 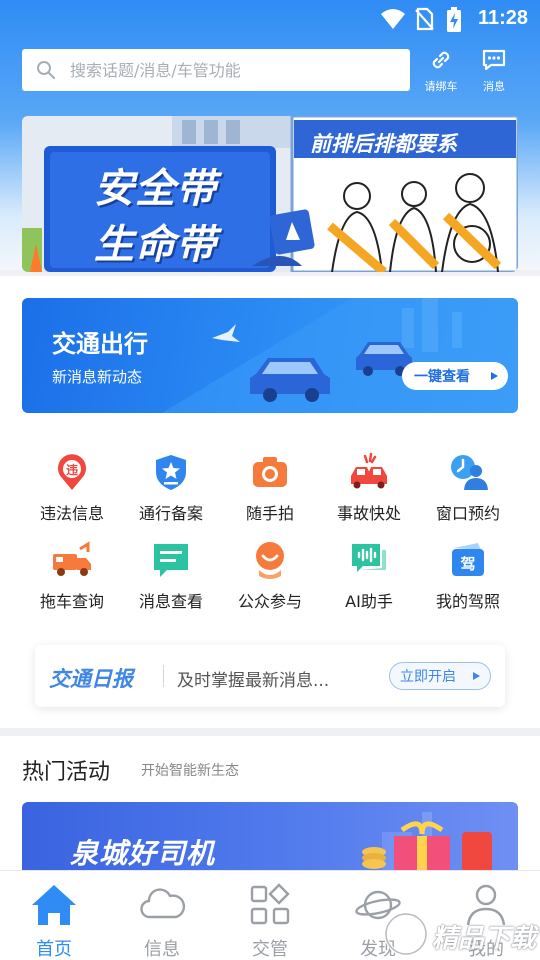 I want to click on chat-icon, so click(x=171, y=560).